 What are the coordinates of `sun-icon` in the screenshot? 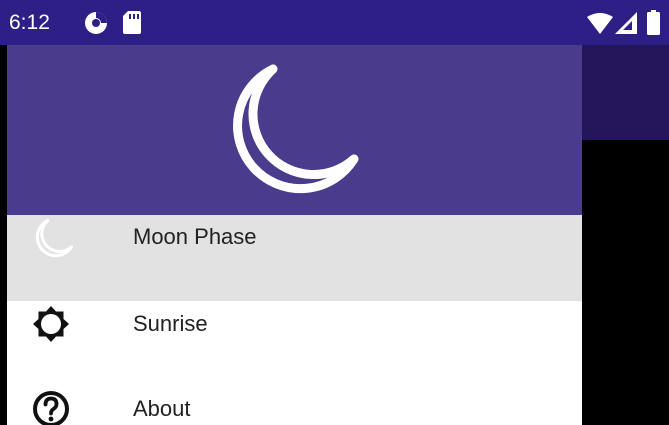 It's located at (51, 324).